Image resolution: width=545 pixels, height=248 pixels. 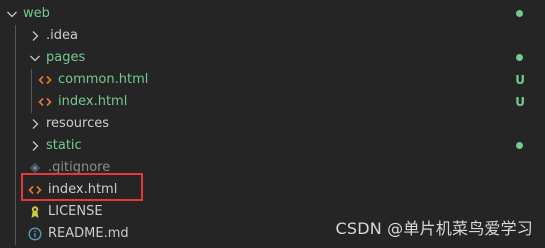 I want to click on tree-item-label: resources, so click(x=78, y=123).